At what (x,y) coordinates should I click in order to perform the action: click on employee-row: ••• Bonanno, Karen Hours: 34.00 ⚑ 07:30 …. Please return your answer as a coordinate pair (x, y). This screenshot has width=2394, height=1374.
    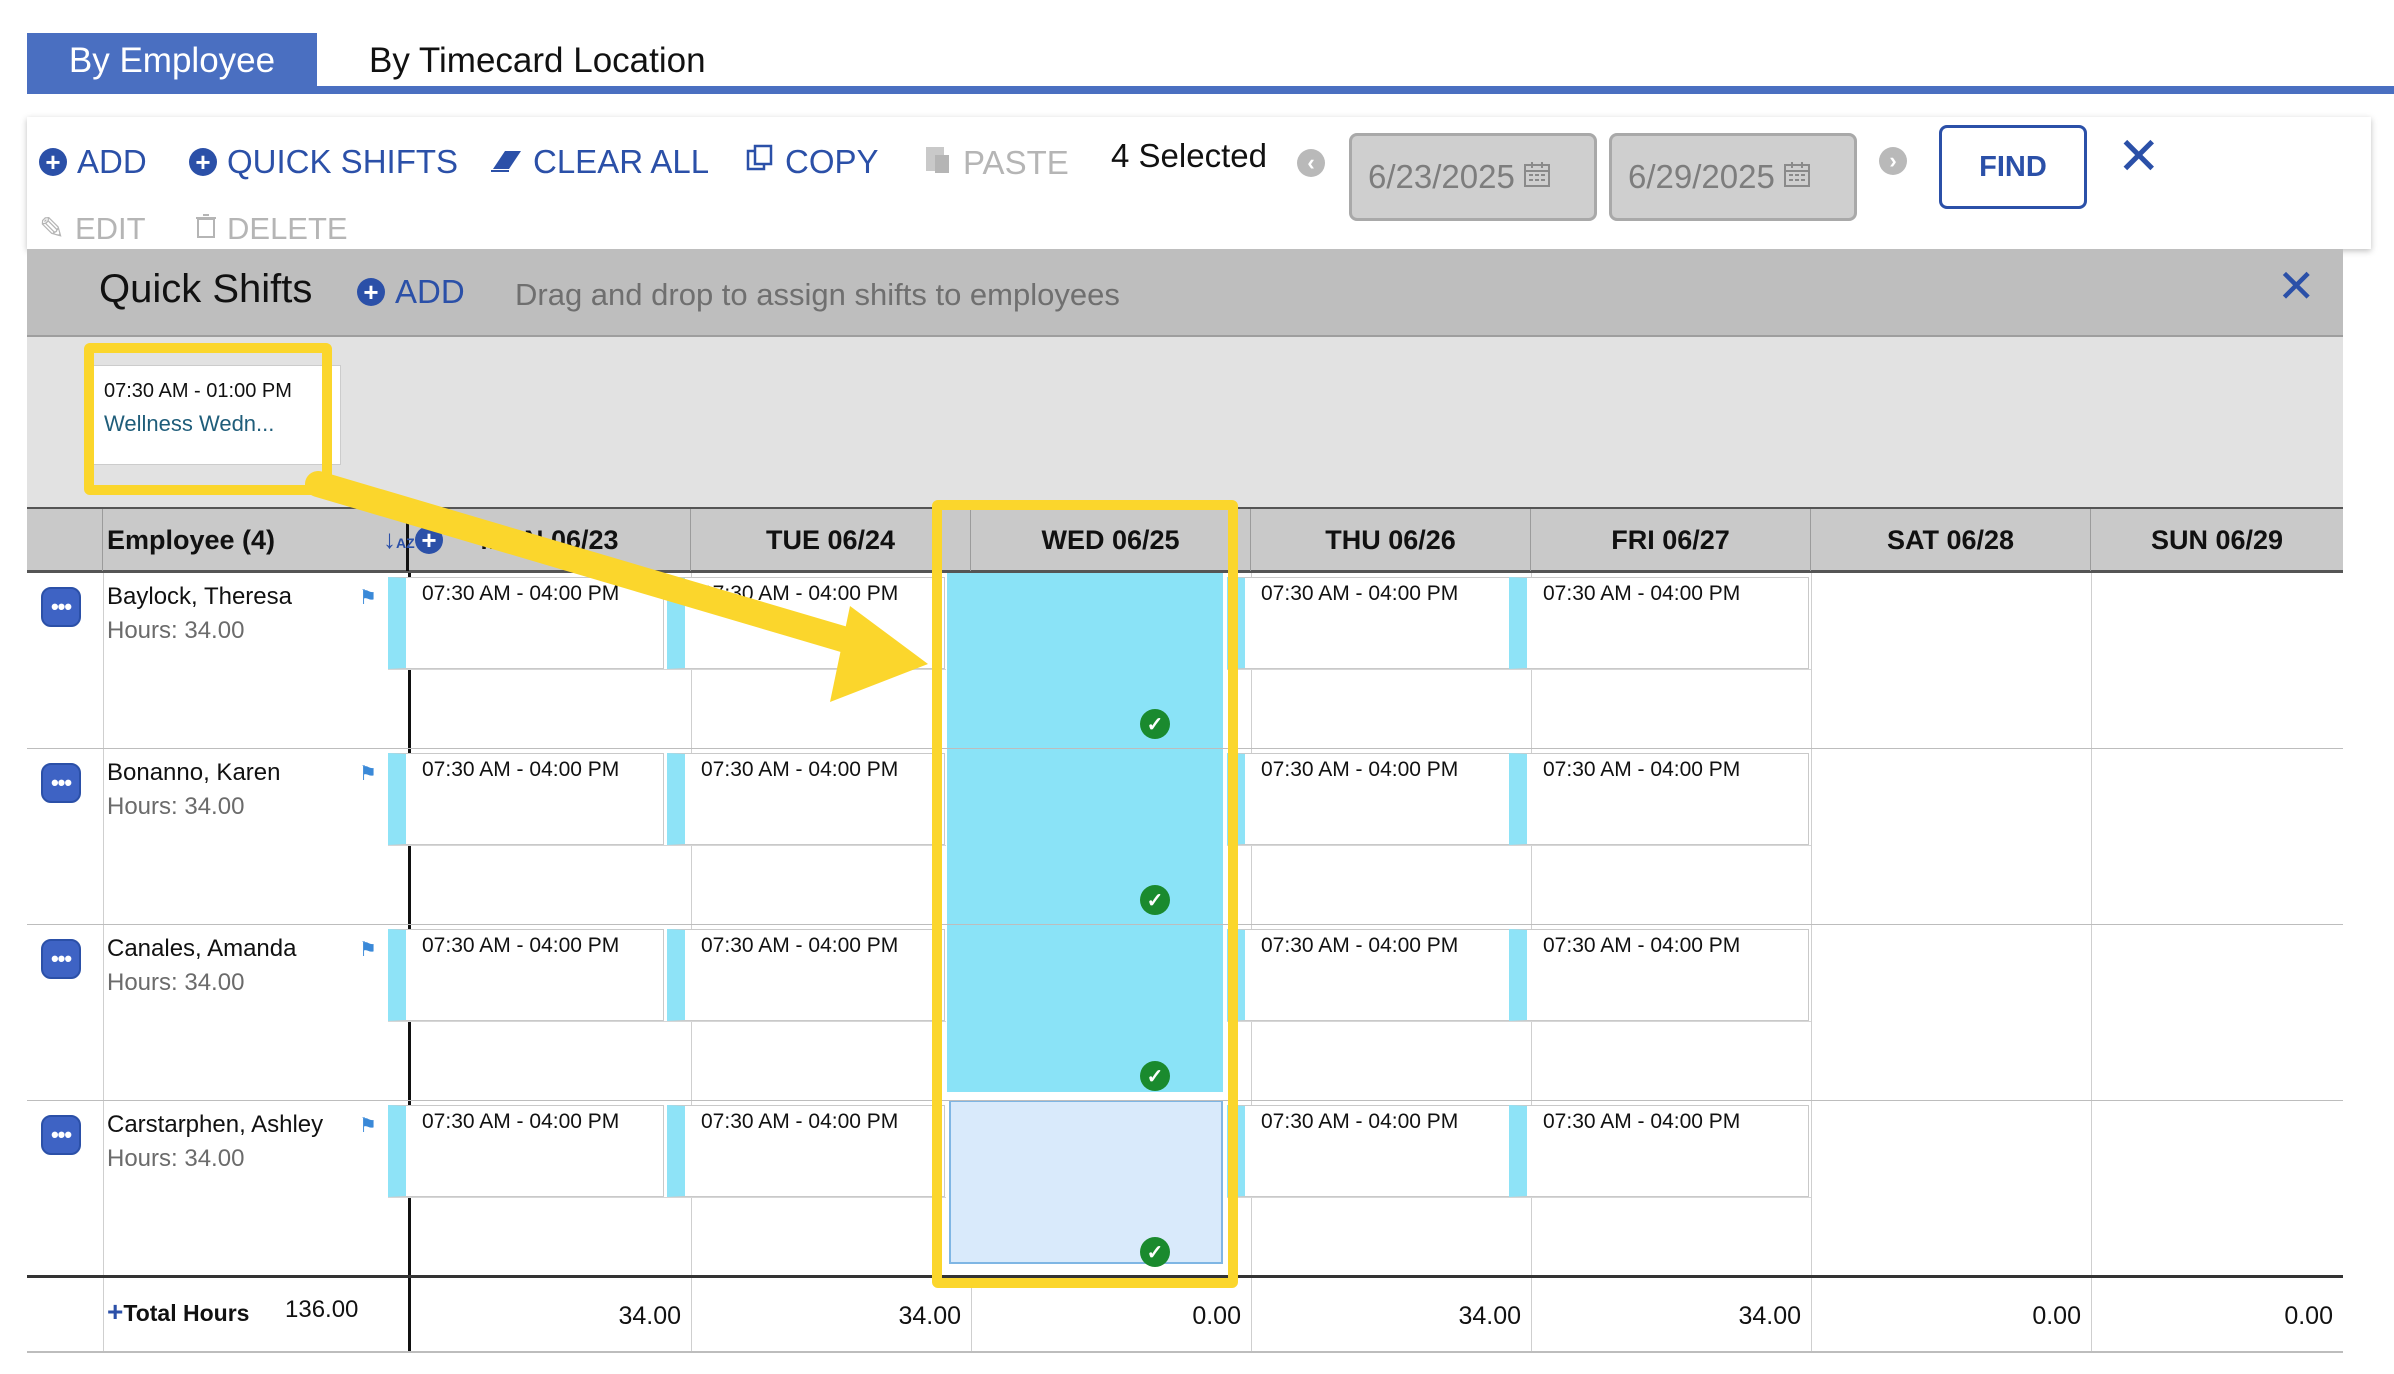
    Looking at the image, I should click on (1185, 837).